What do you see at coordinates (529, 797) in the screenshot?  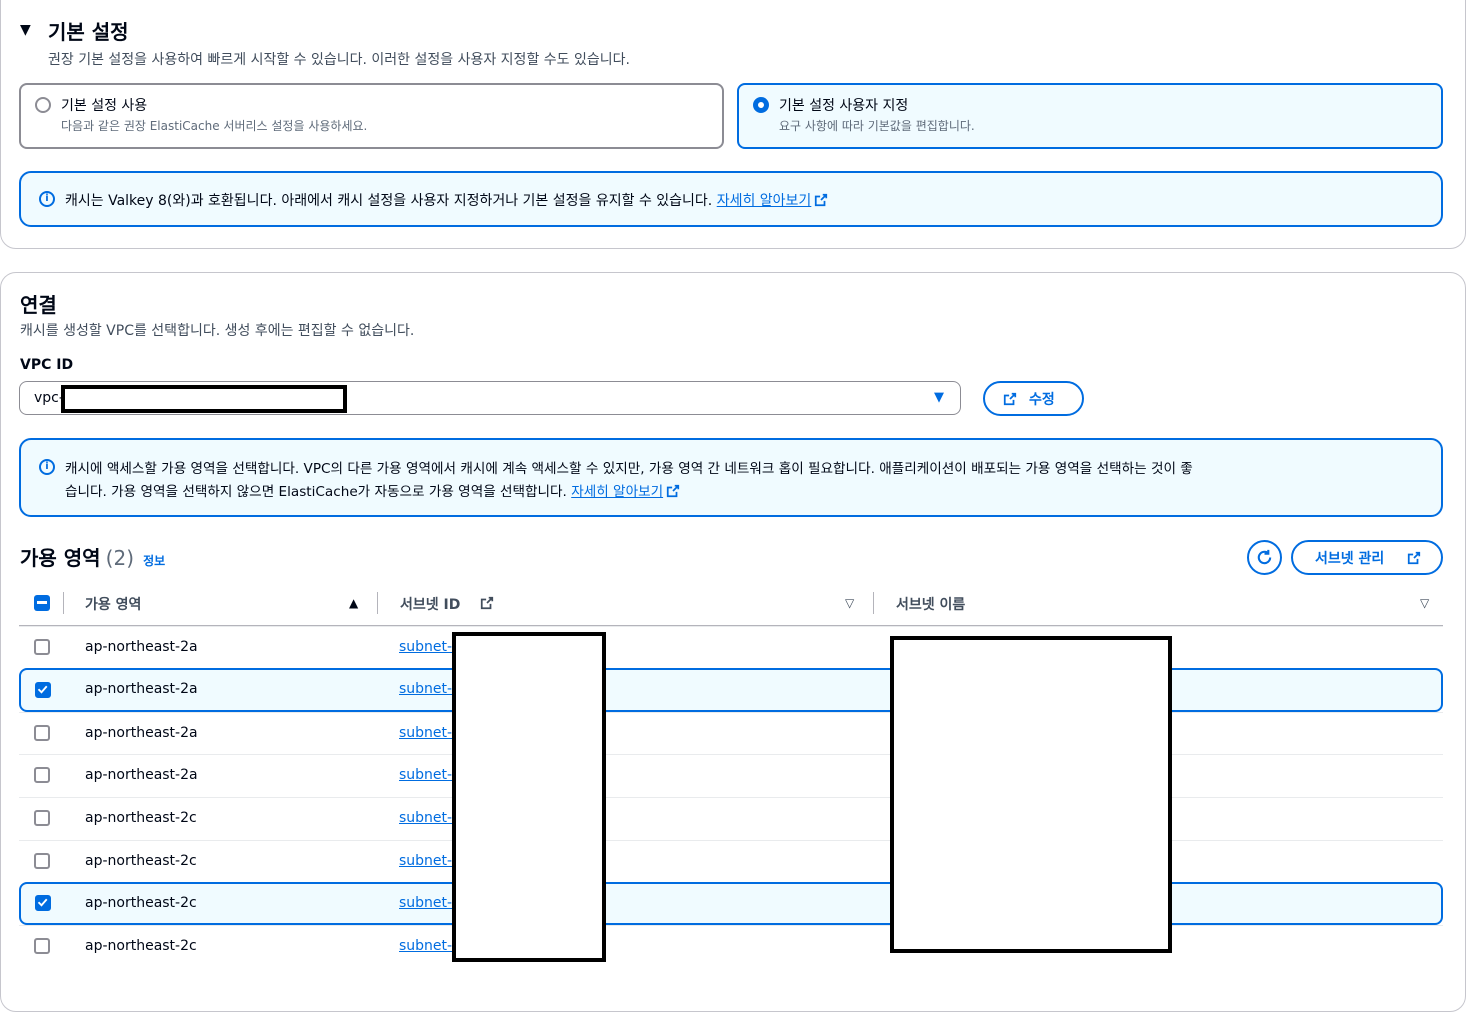 I see `redacted-subnet-ids` at bounding box center [529, 797].